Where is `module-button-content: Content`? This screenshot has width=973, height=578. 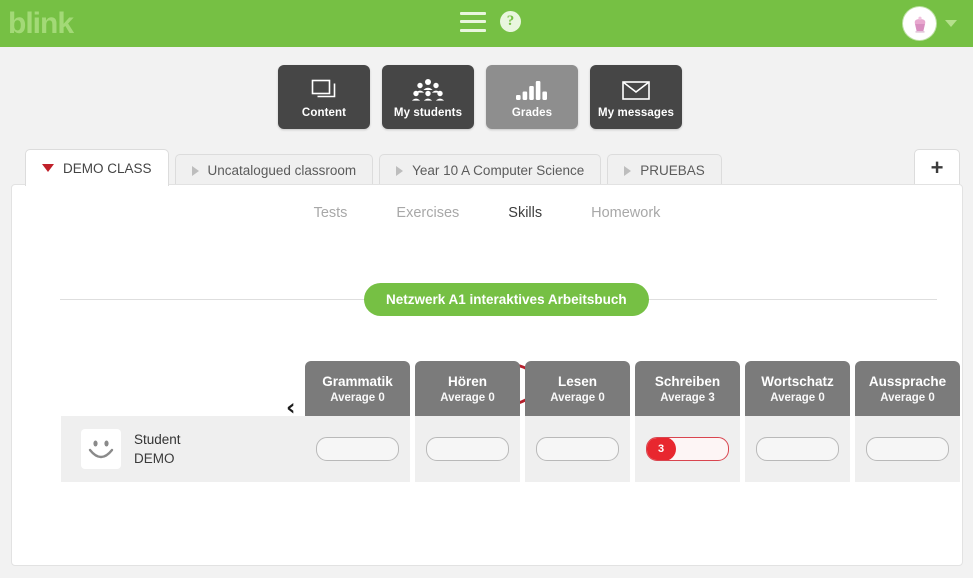
module-button-content: Content is located at coordinates (324, 97).